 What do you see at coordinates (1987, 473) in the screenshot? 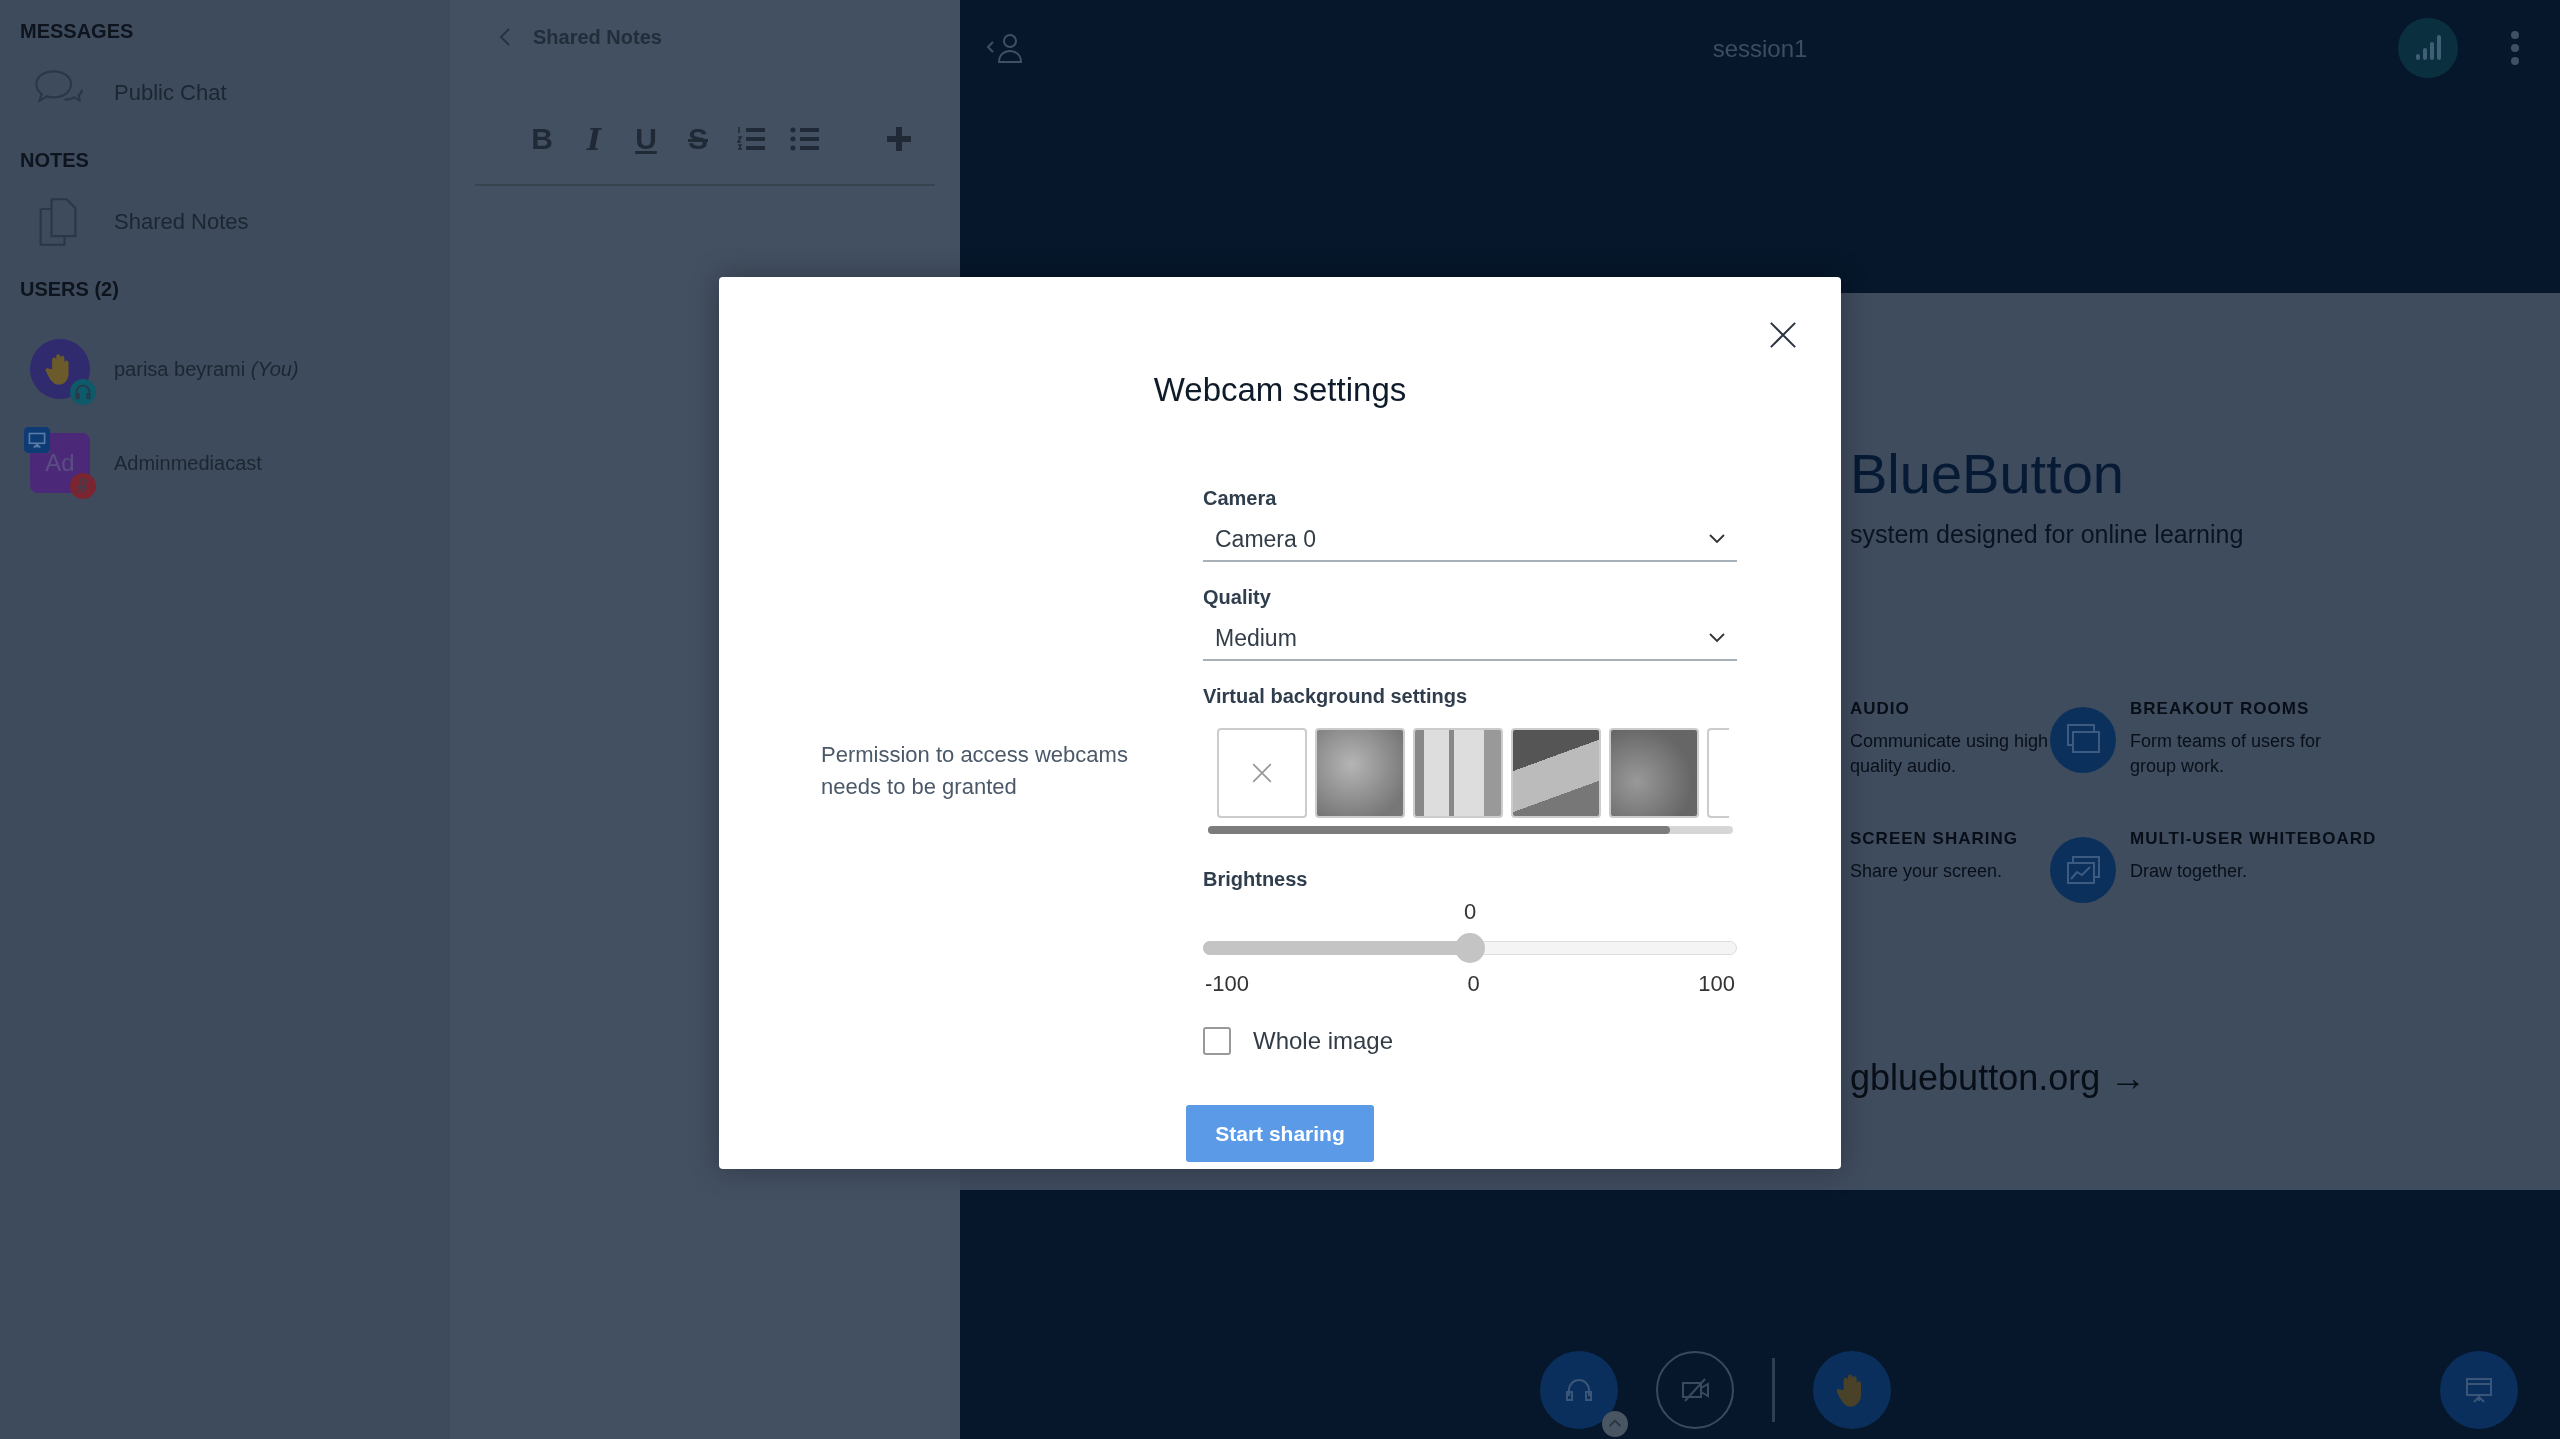
I see `slide-title: BlueButton` at bounding box center [1987, 473].